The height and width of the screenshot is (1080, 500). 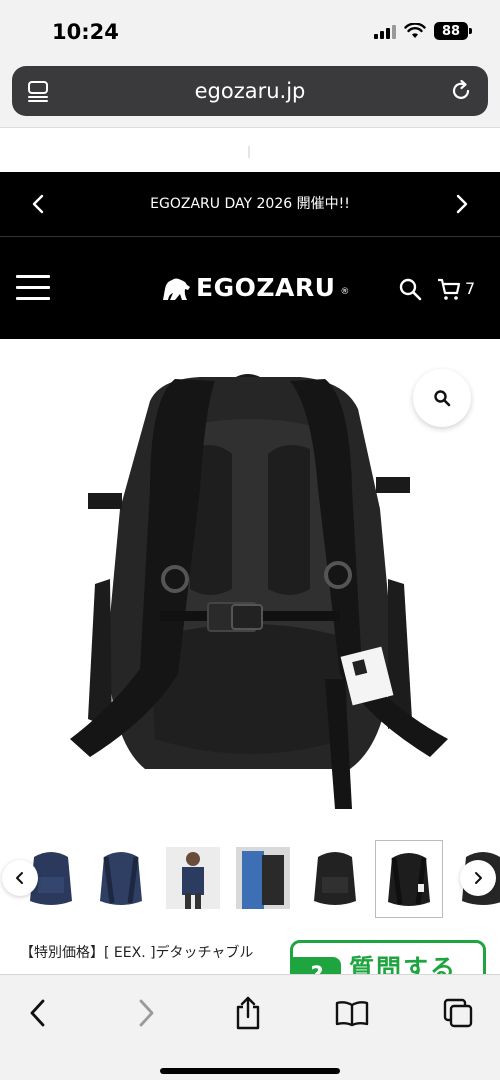 What do you see at coordinates (266, 287) in the screenshot?
I see `logo-text: EGOZARU` at bounding box center [266, 287].